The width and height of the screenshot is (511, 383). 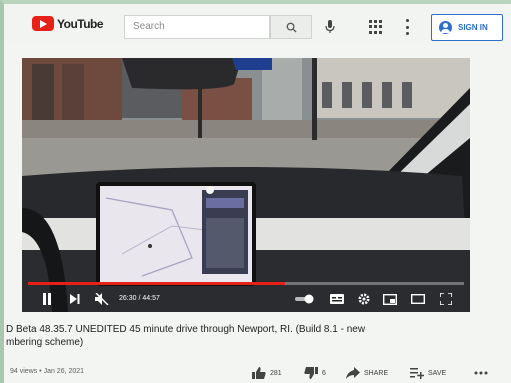 What do you see at coordinates (80, 23) in the screenshot?
I see `logo-text: YouTube` at bounding box center [80, 23].